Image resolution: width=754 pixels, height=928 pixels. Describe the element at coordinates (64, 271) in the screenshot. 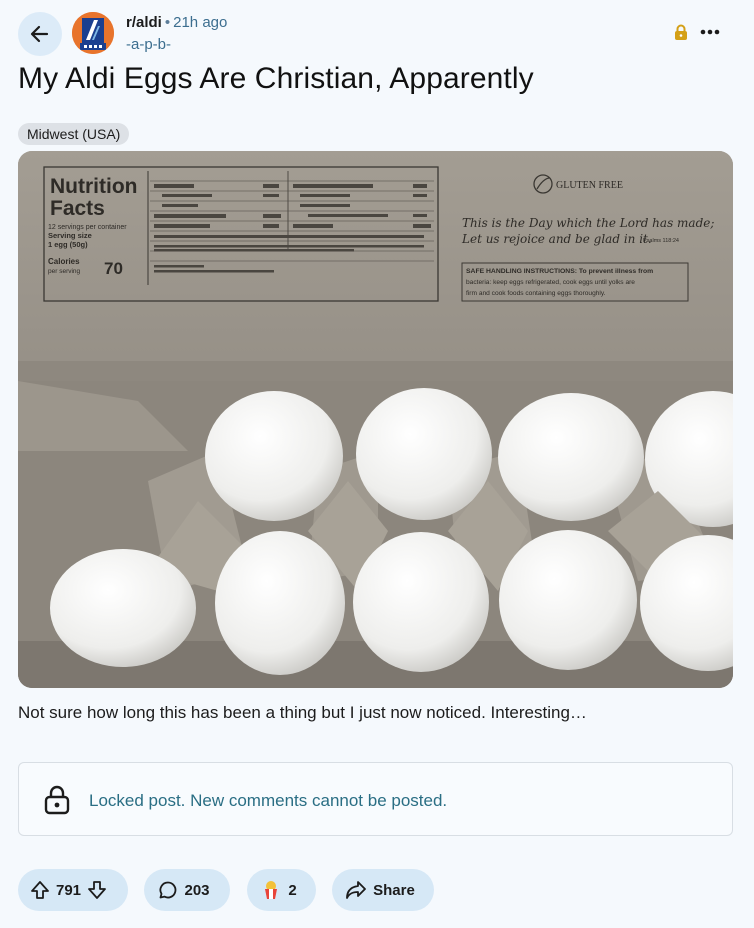

I see `calories-per-label: per serving` at that location.